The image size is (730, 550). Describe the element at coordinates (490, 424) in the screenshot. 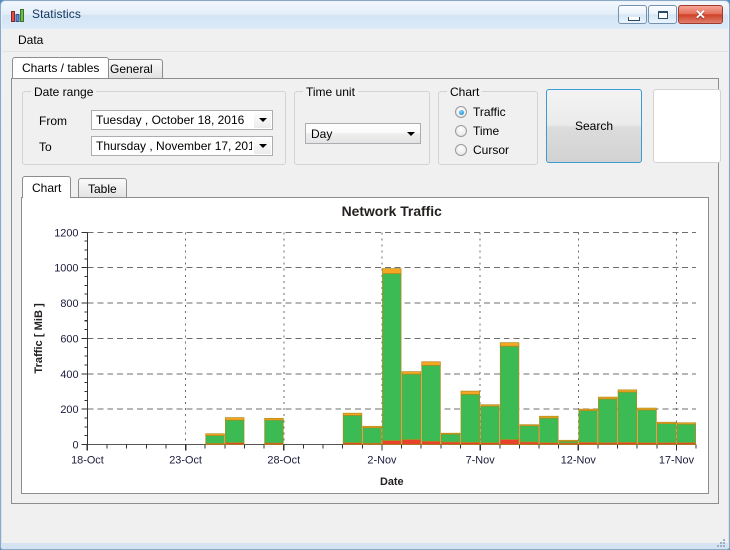

I see `bar-7-Nov` at that location.